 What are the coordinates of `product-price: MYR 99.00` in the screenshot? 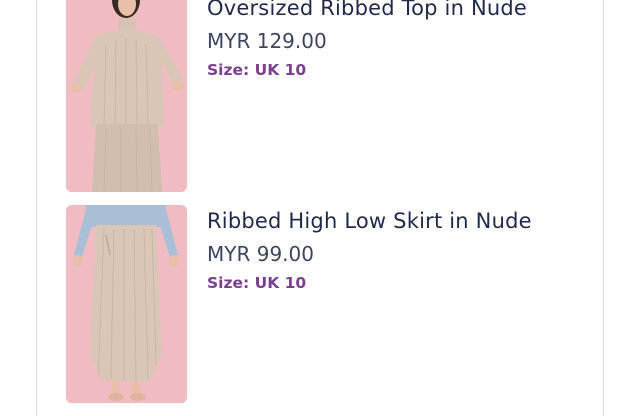 It's located at (260, 254).